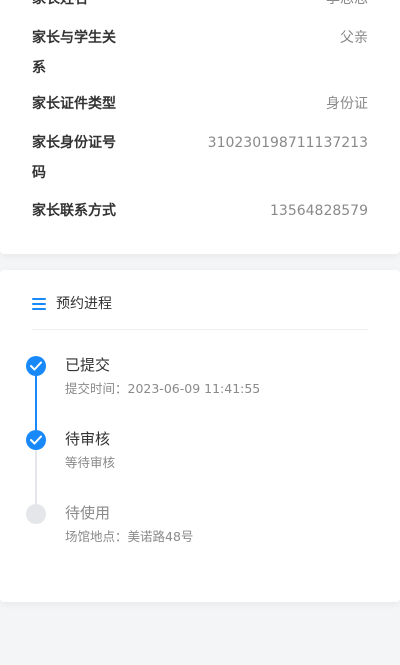  What do you see at coordinates (200, 310) in the screenshot?
I see `section-header: 预约进程` at bounding box center [200, 310].